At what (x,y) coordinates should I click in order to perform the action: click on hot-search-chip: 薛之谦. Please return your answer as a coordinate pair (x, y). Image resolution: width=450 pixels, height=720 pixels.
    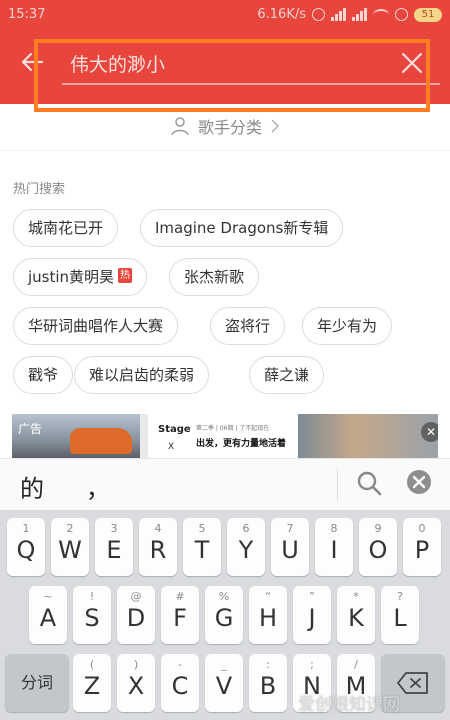
    Looking at the image, I should click on (287, 375).